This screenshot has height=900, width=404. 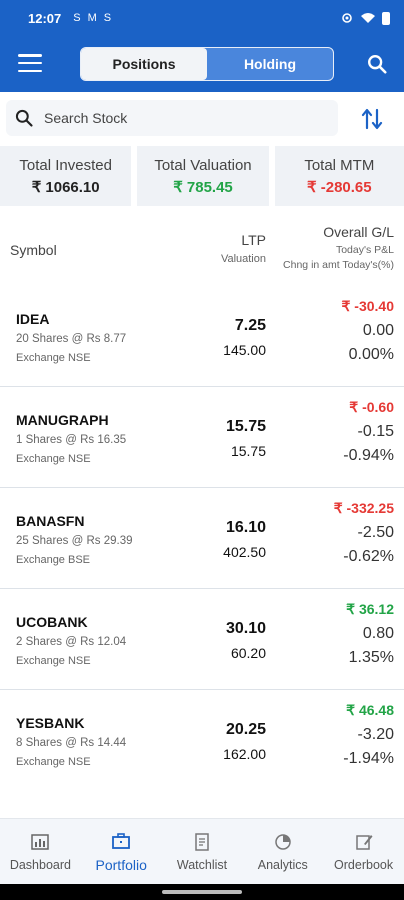 I want to click on chart-icon, so click(x=40, y=841).